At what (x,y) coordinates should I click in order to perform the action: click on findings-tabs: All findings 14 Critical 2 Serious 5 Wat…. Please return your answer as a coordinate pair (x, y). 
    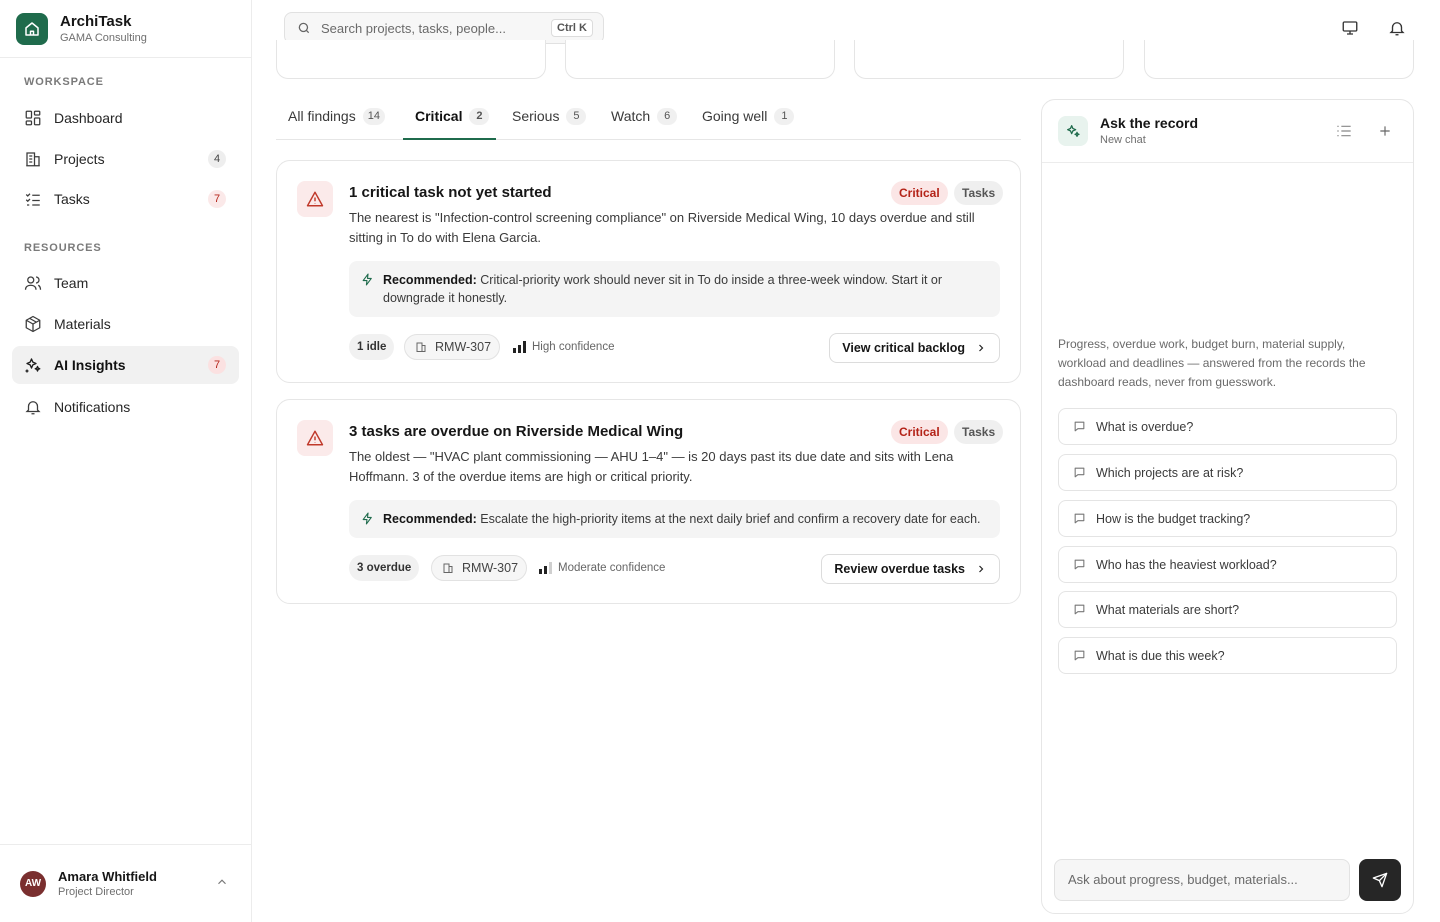
    Looking at the image, I should click on (648, 119).